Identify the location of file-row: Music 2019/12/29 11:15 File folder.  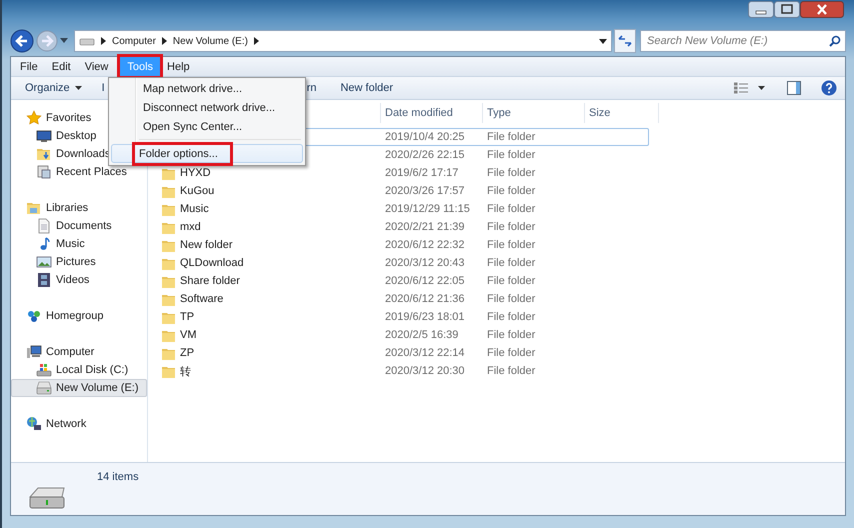
(398, 209).